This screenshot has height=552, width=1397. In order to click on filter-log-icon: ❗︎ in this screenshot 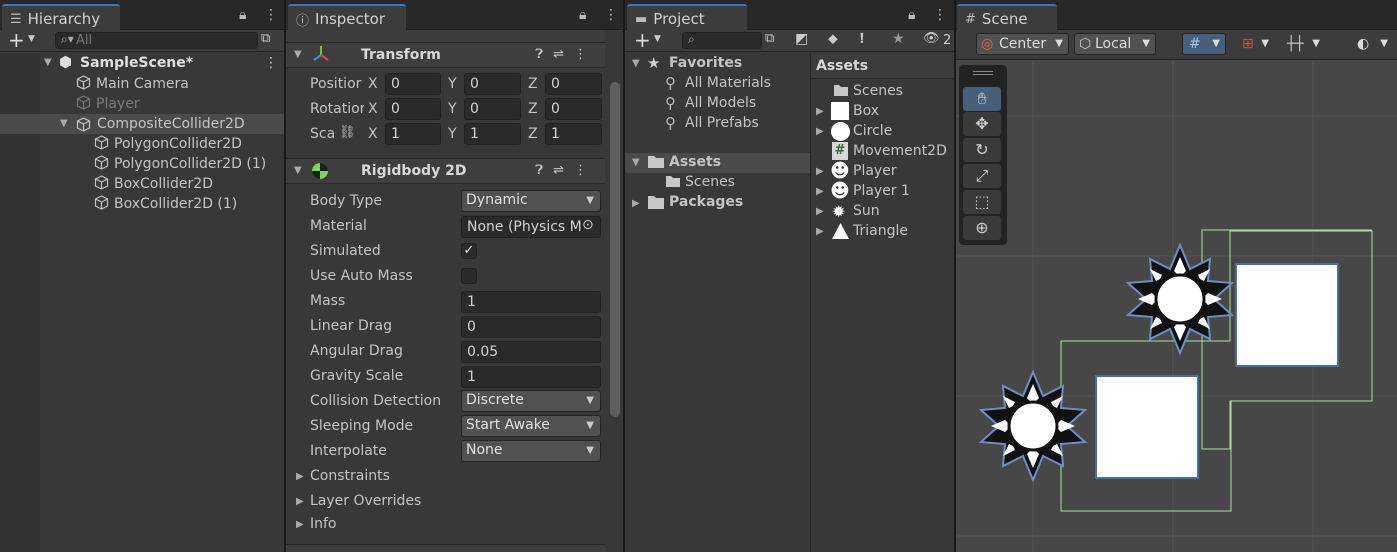, I will do `click(862, 39)`.